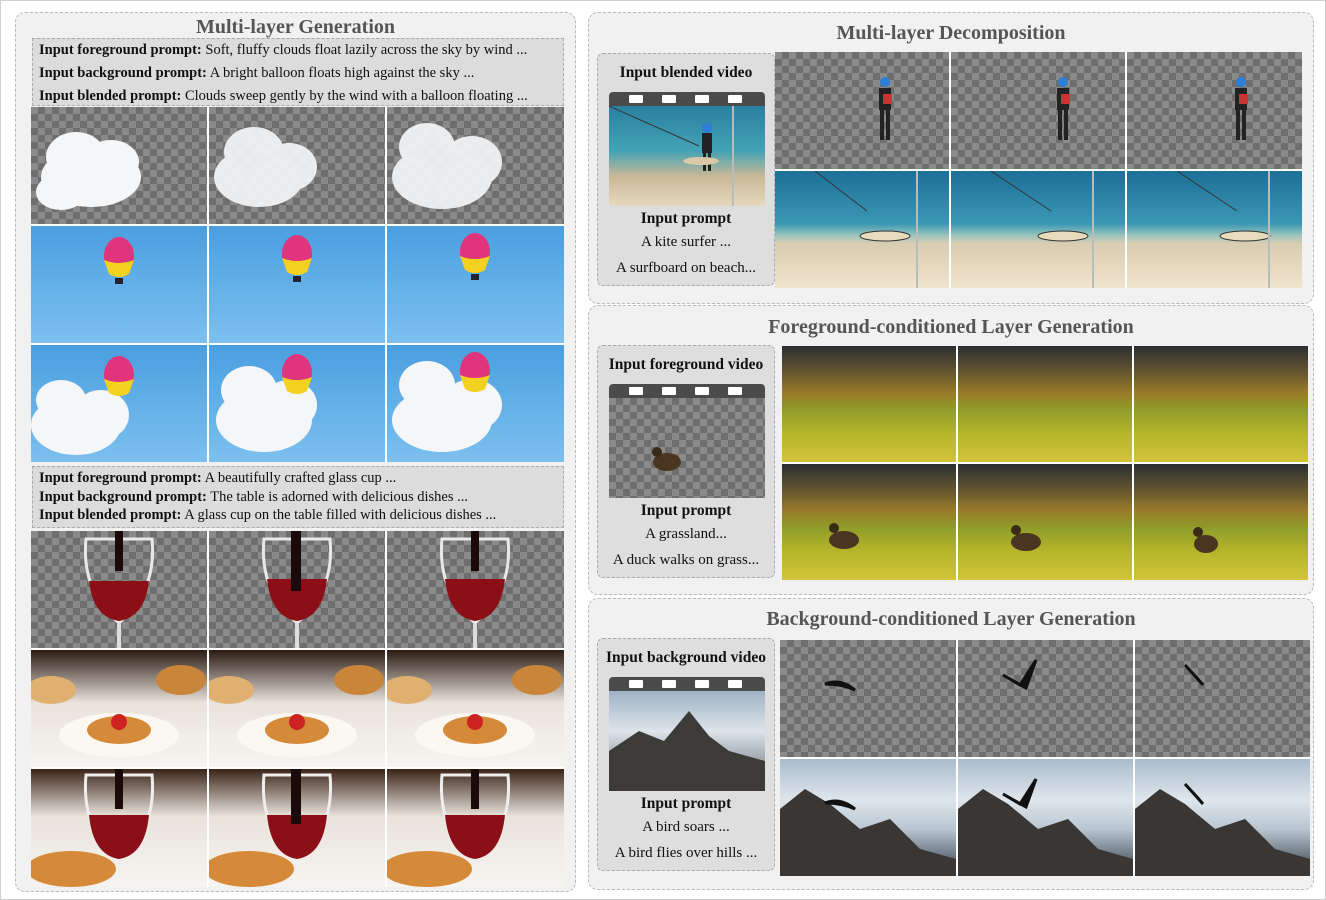  Describe the element at coordinates (1045, 758) in the screenshot. I see `background-grid` at that location.